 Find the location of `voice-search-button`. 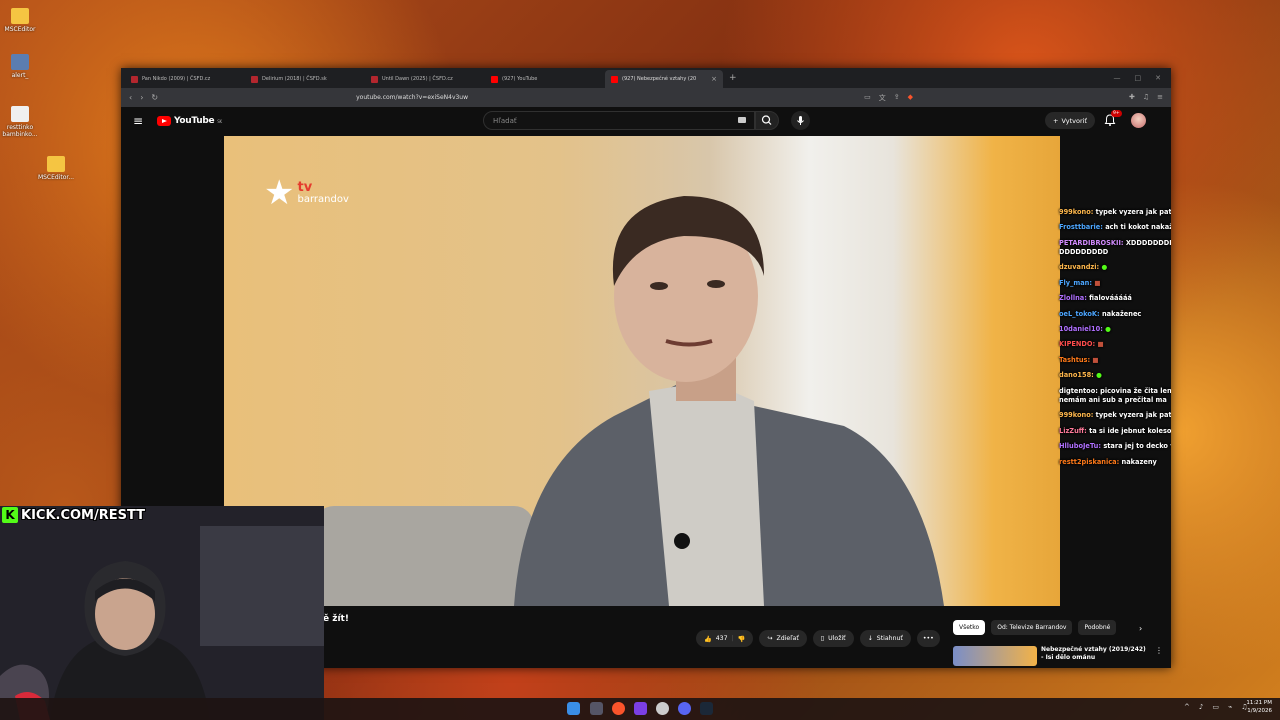

voice-search-button is located at coordinates (800, 120).